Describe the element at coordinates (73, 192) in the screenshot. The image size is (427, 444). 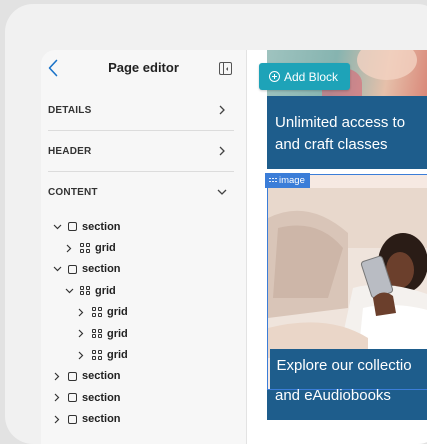
I see `section-label: CONTENT` at that location.